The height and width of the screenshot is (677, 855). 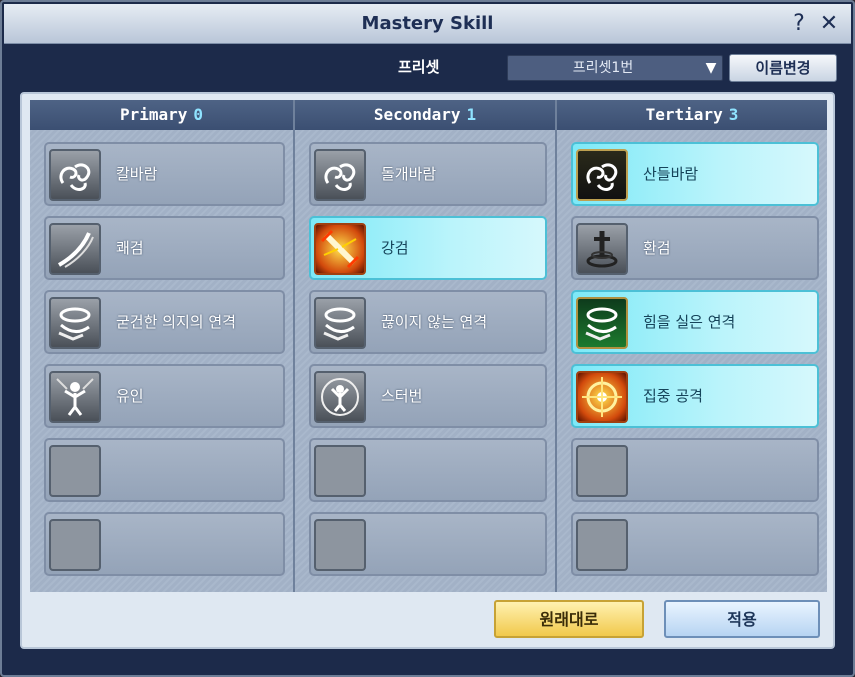 What do you see at coordinates (799, 24) in the screenshot?
I see `help-button: ?` at bounding box center [799, 24].